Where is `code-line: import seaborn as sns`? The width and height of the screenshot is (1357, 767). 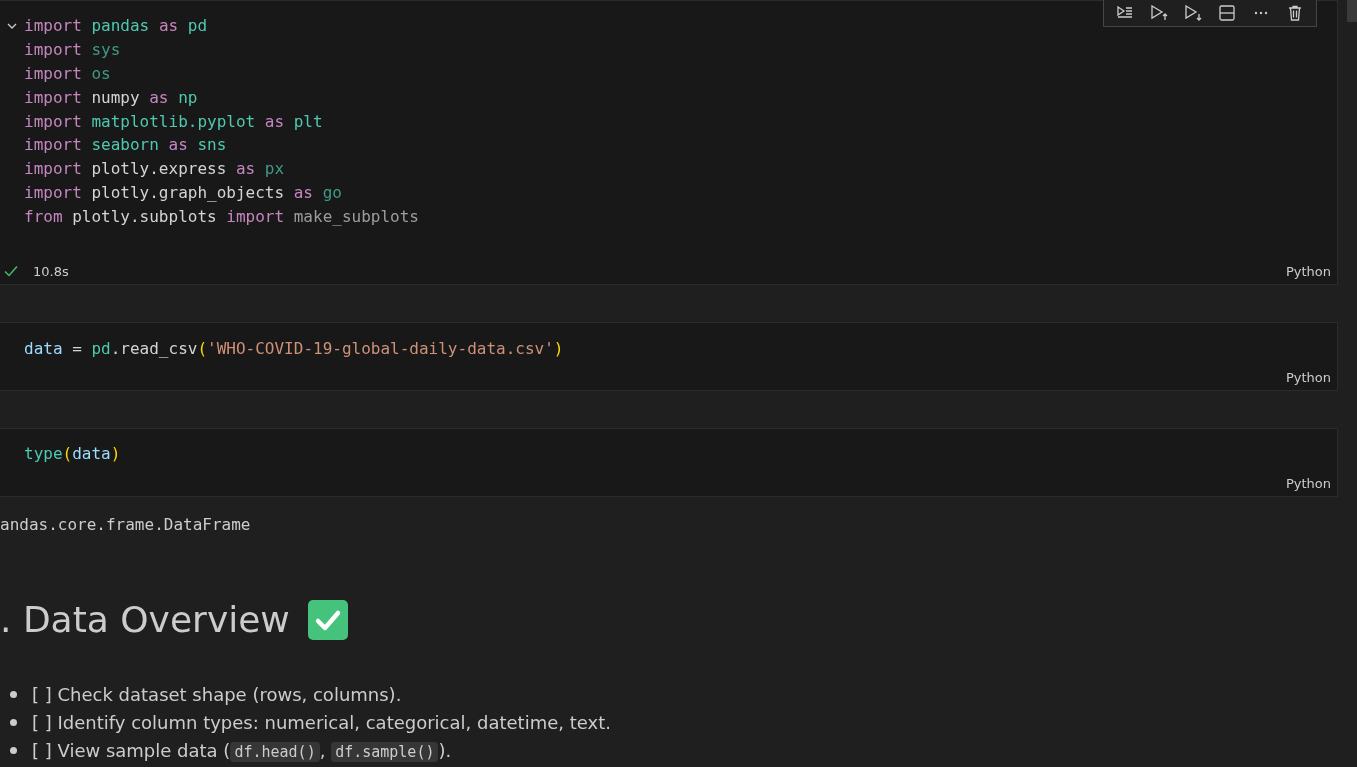 code-line: import seaborn as sns is located at coordinates (125, 145).